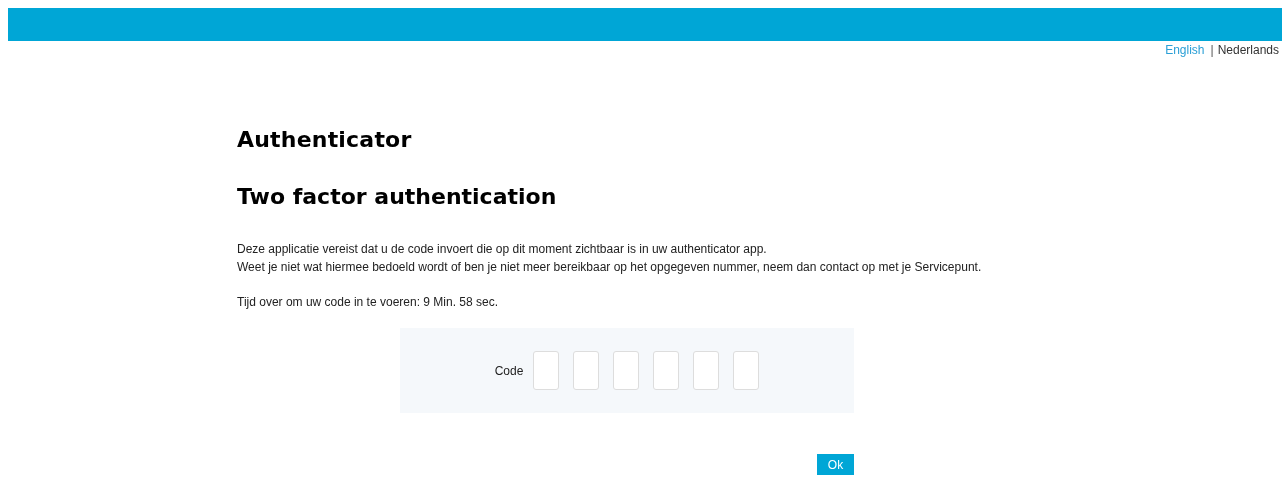 The image size is (1282, 478). Describe the element at coordinates (1185, 50) in the screenshot. I see `language-link: English` at that location.